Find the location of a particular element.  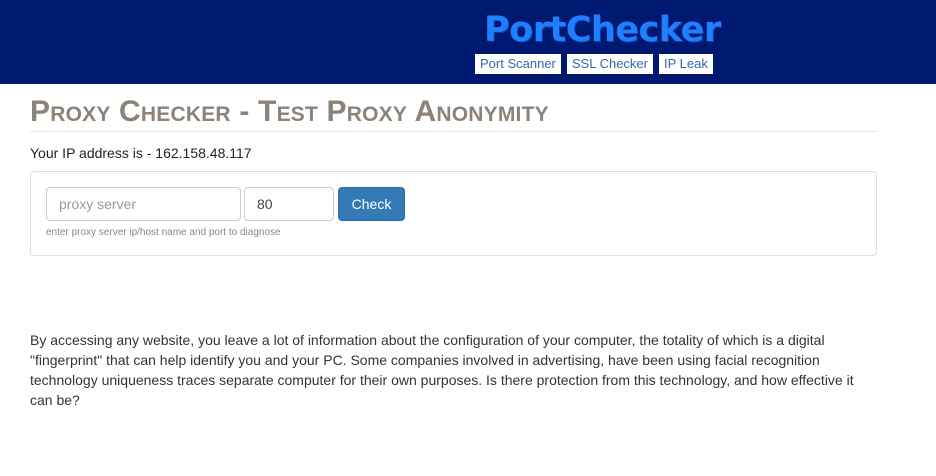

header-nav: Port Scanner SSL Checker IP Leak is located at coordinates (594, 64).